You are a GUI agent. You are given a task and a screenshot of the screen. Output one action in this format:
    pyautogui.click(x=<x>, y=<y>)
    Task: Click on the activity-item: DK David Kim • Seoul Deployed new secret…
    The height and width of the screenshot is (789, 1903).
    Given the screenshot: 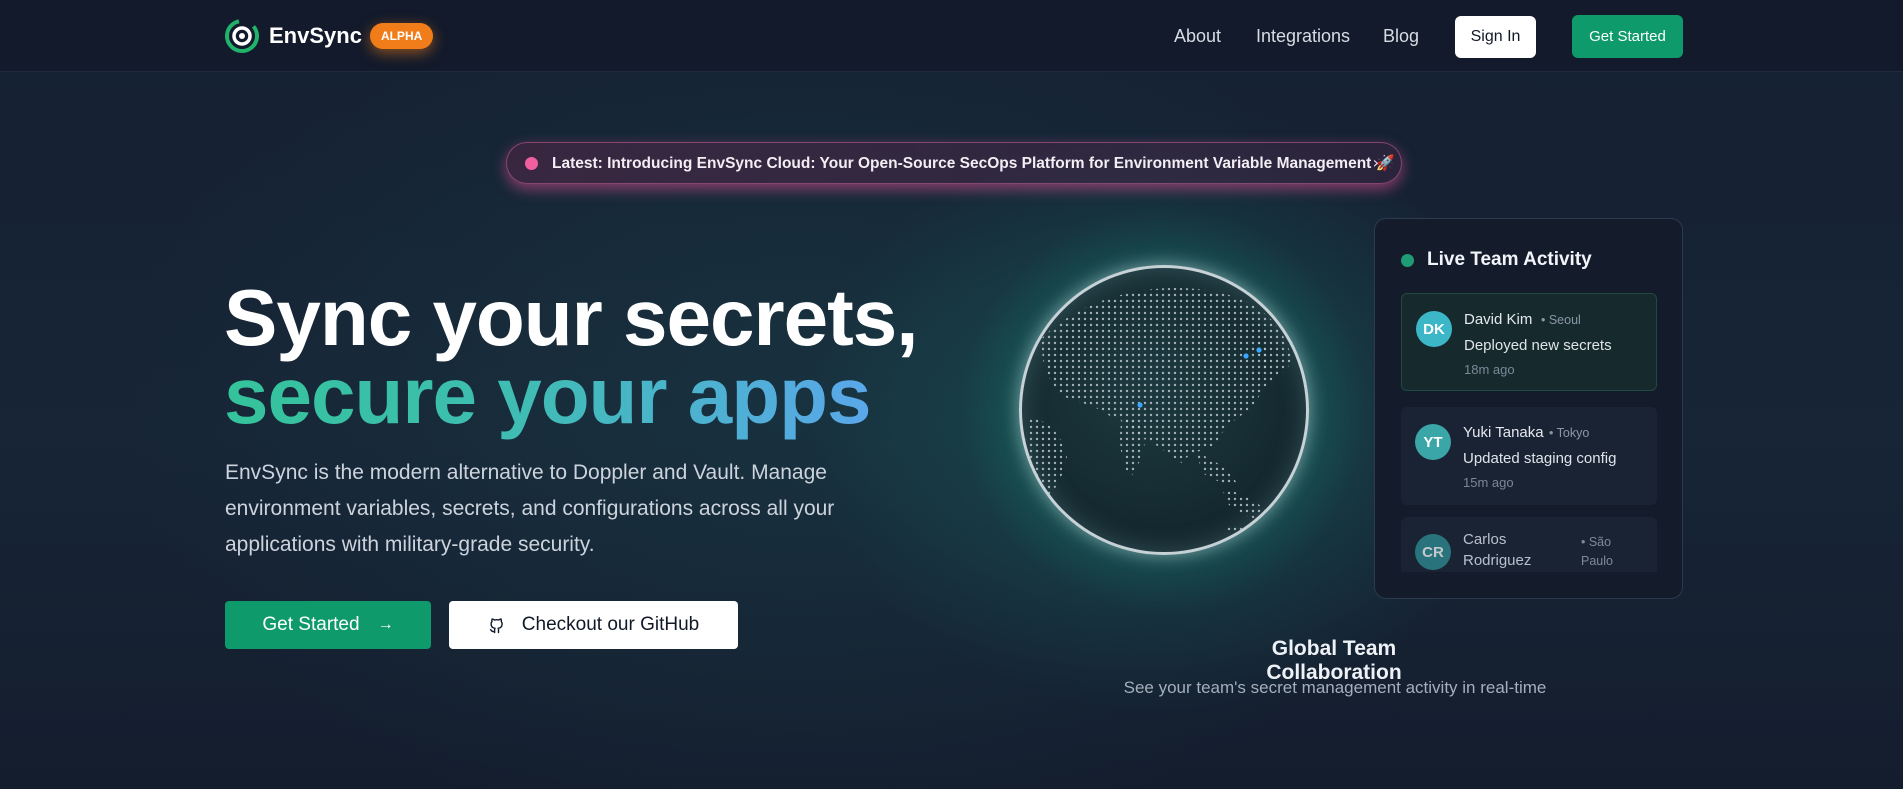 What is the action you would take?
    pyautogui.click(x=1529, y=342)
    